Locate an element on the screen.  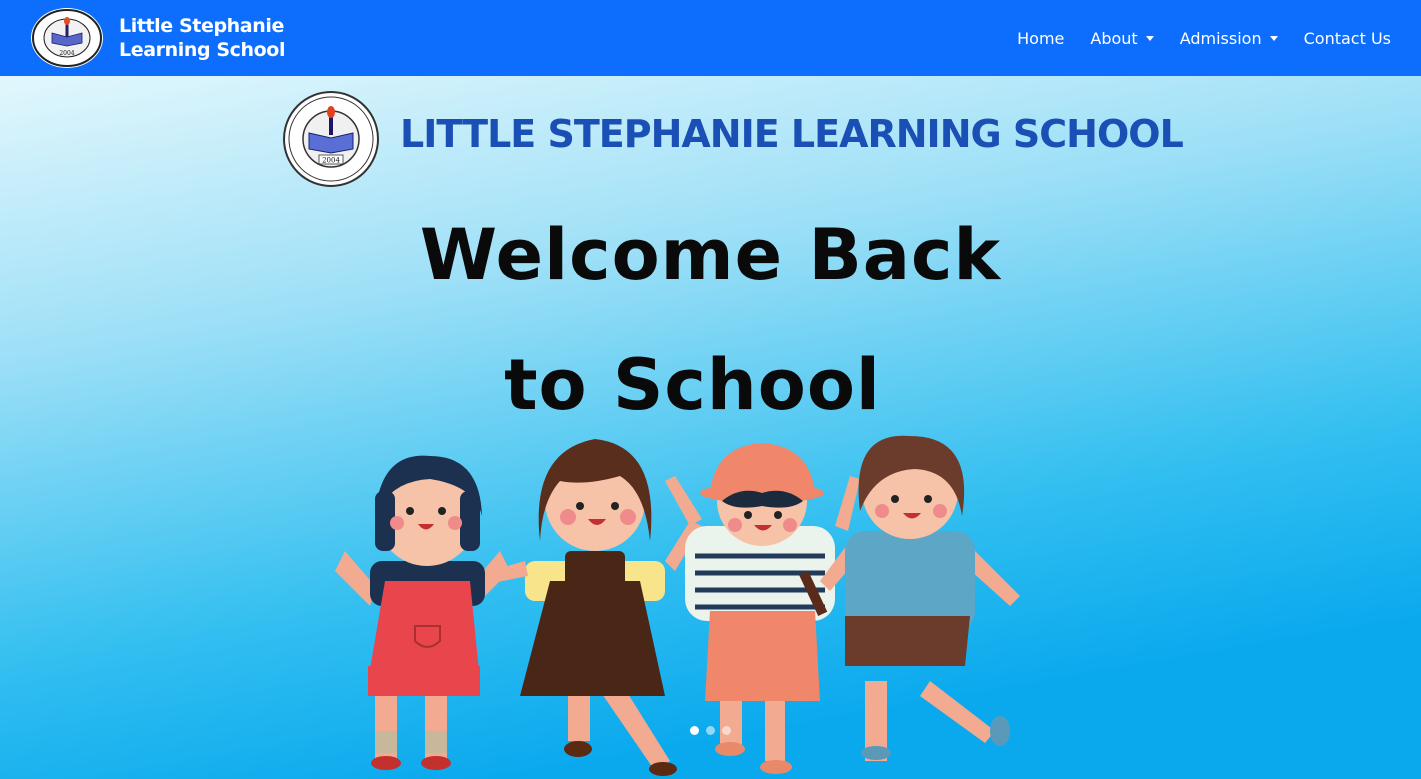
carousel-indicators is located at coordinates (710, 730).